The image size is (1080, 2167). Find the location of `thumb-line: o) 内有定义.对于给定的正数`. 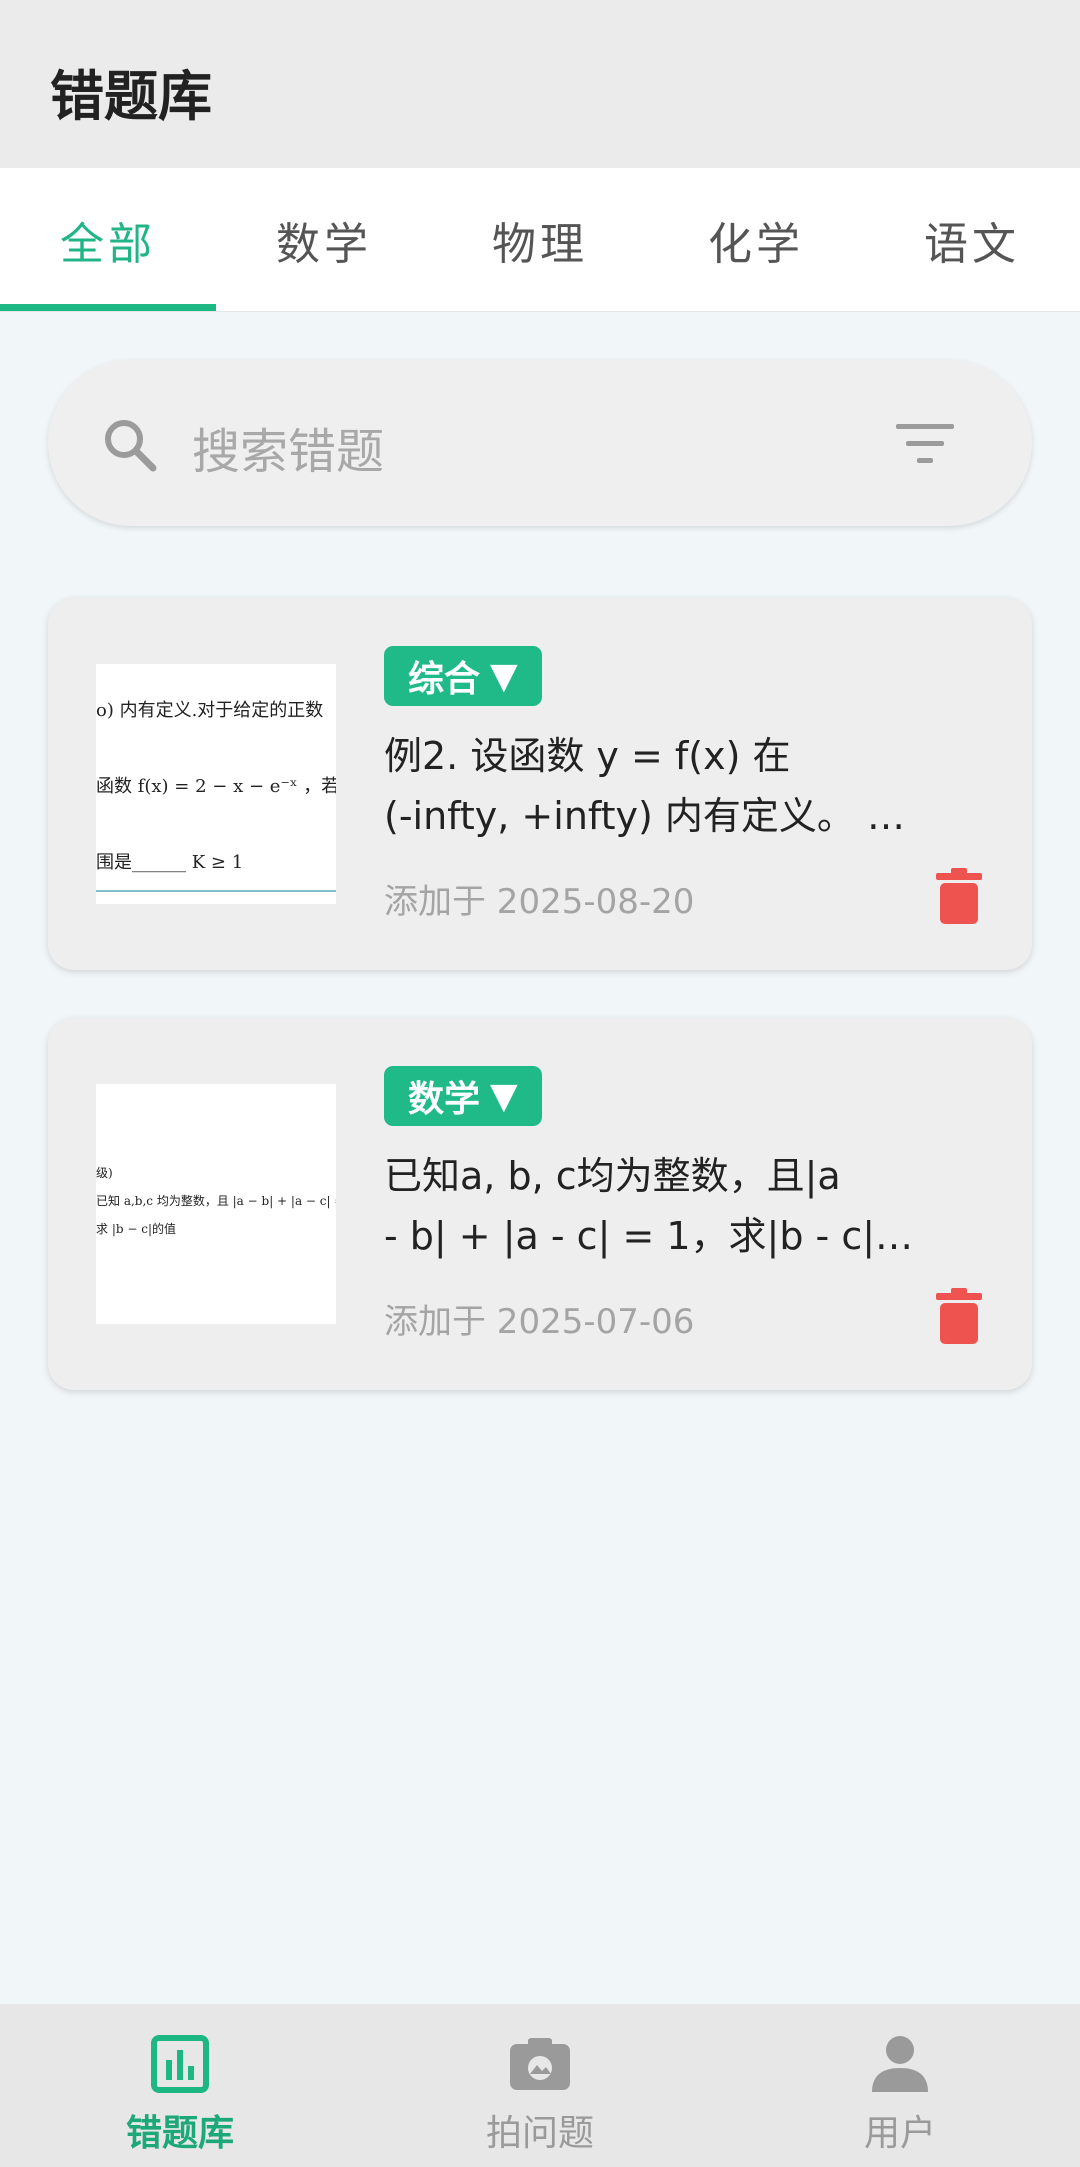

thumb-line: o) 内有定义.对于给定的正数 is located at coordinates (210, 710).